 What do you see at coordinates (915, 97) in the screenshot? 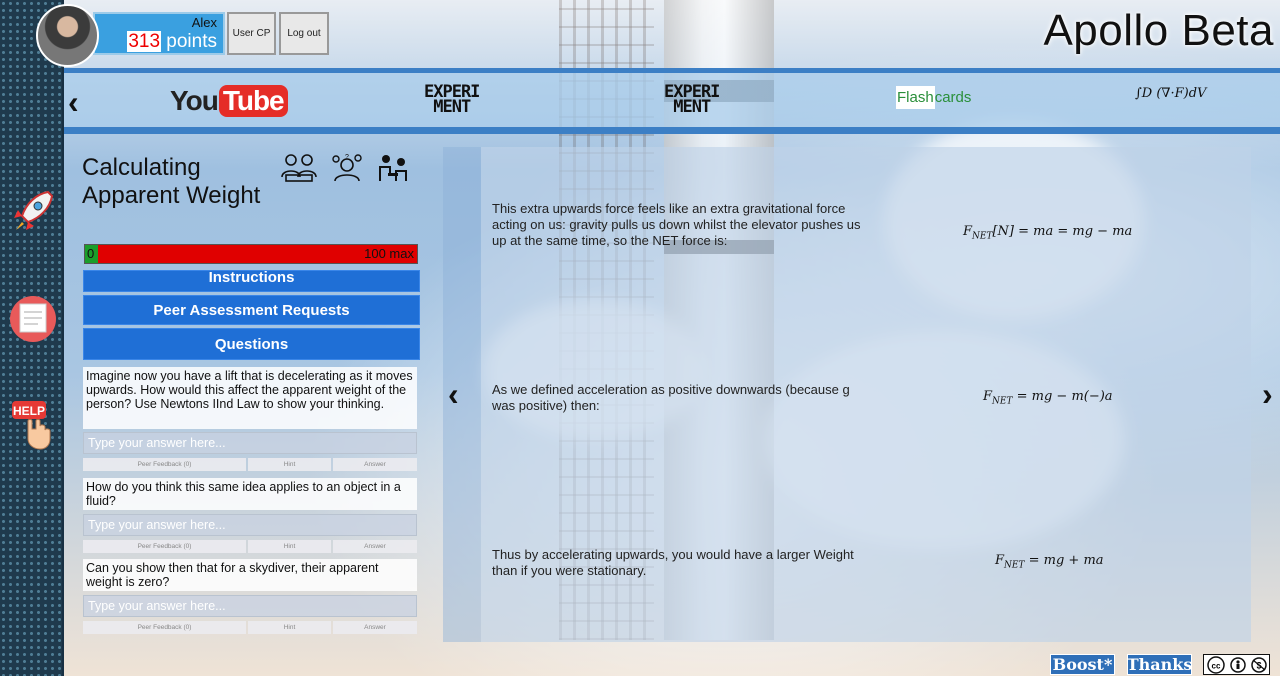
I see `flashcards-label-highlight: Flash` at bounding box center [915, 97].